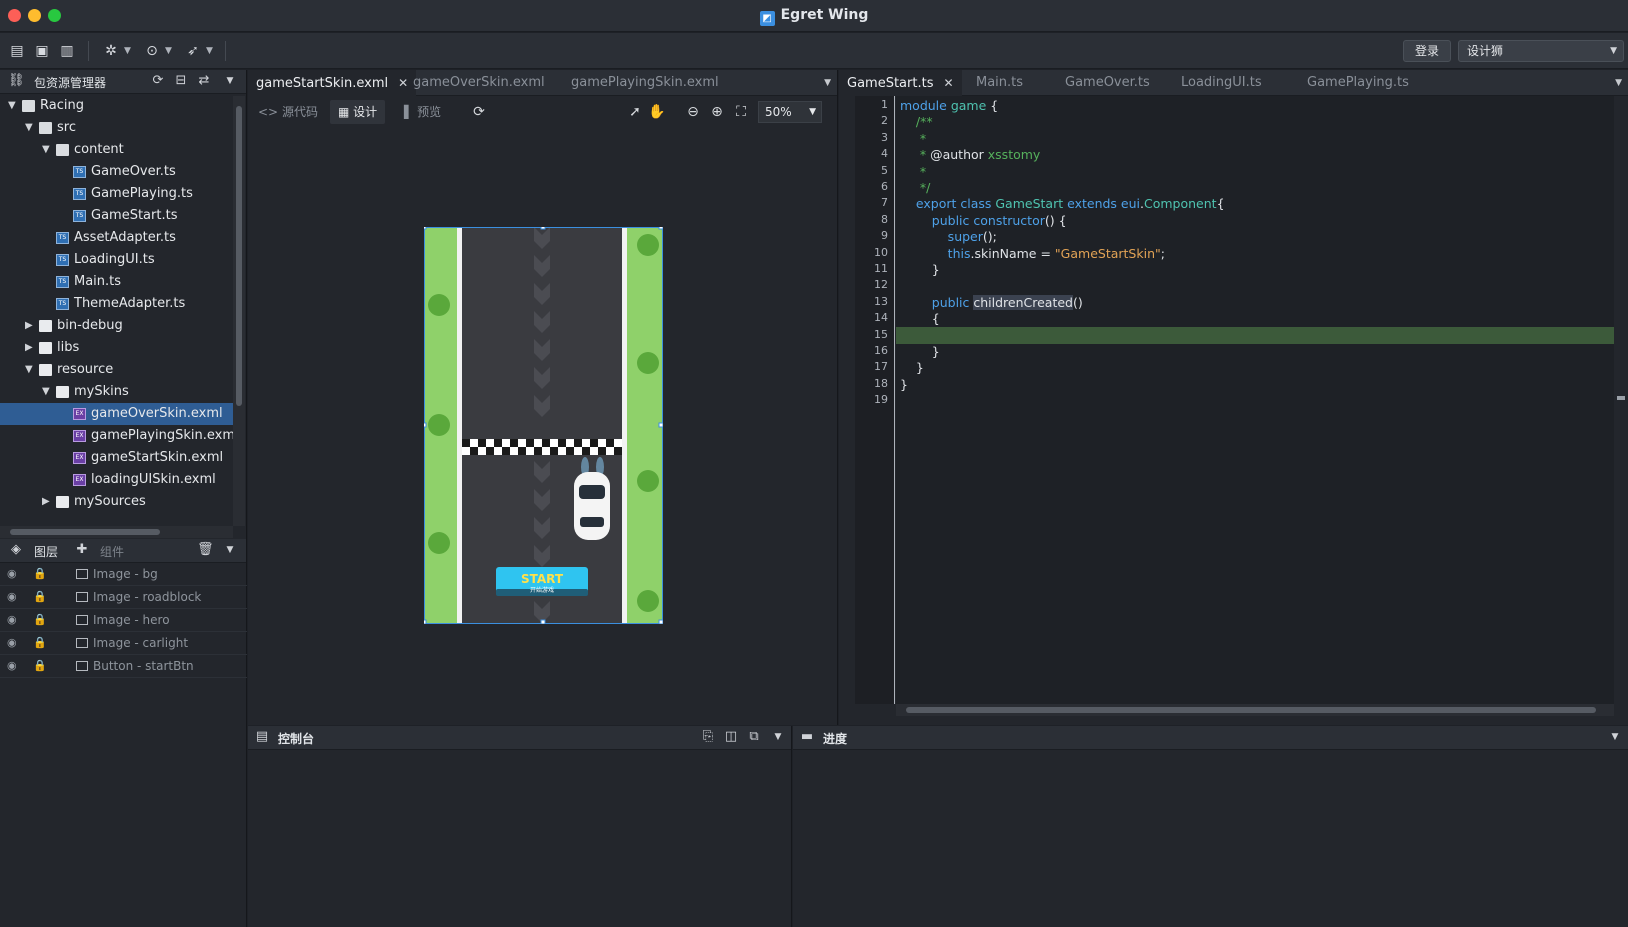 This screenshot has height=927, width=1628. I want to click on run-icon: ⊙, so click(152, 51).